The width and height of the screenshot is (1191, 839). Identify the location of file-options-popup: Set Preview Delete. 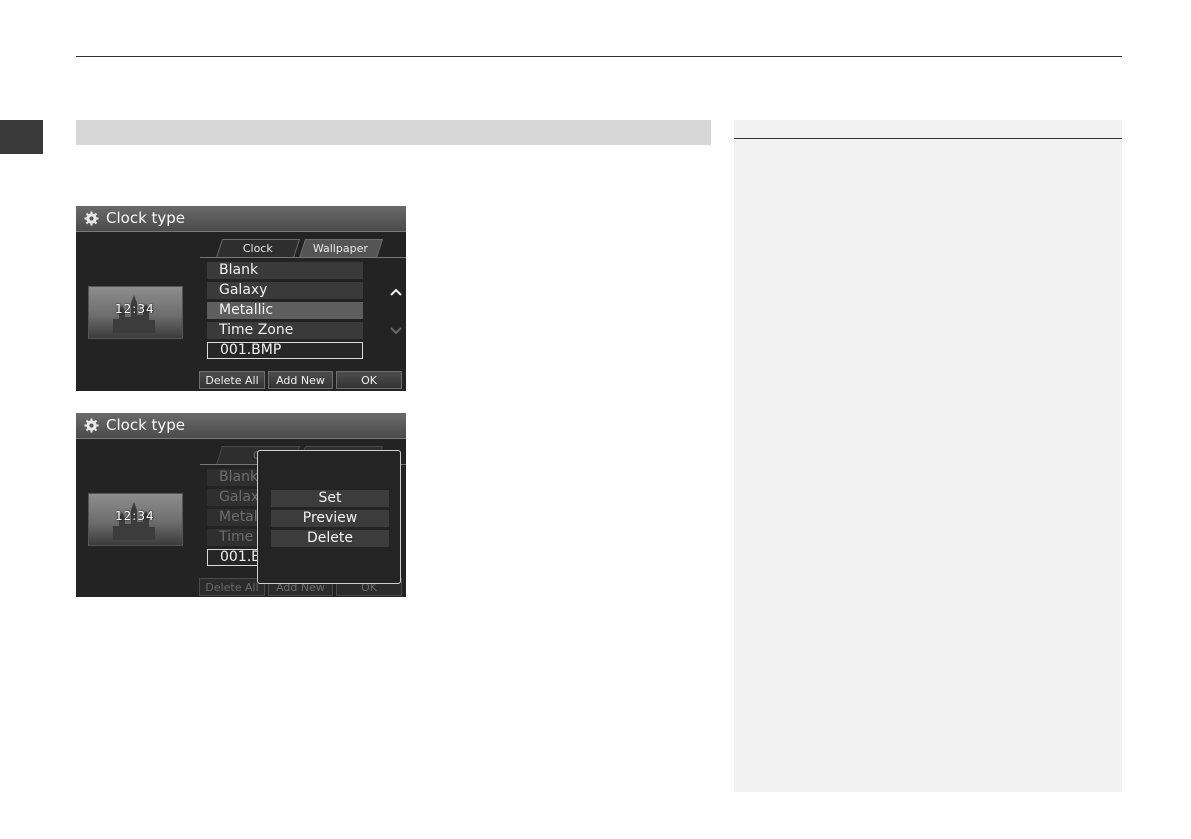
(329, 517).